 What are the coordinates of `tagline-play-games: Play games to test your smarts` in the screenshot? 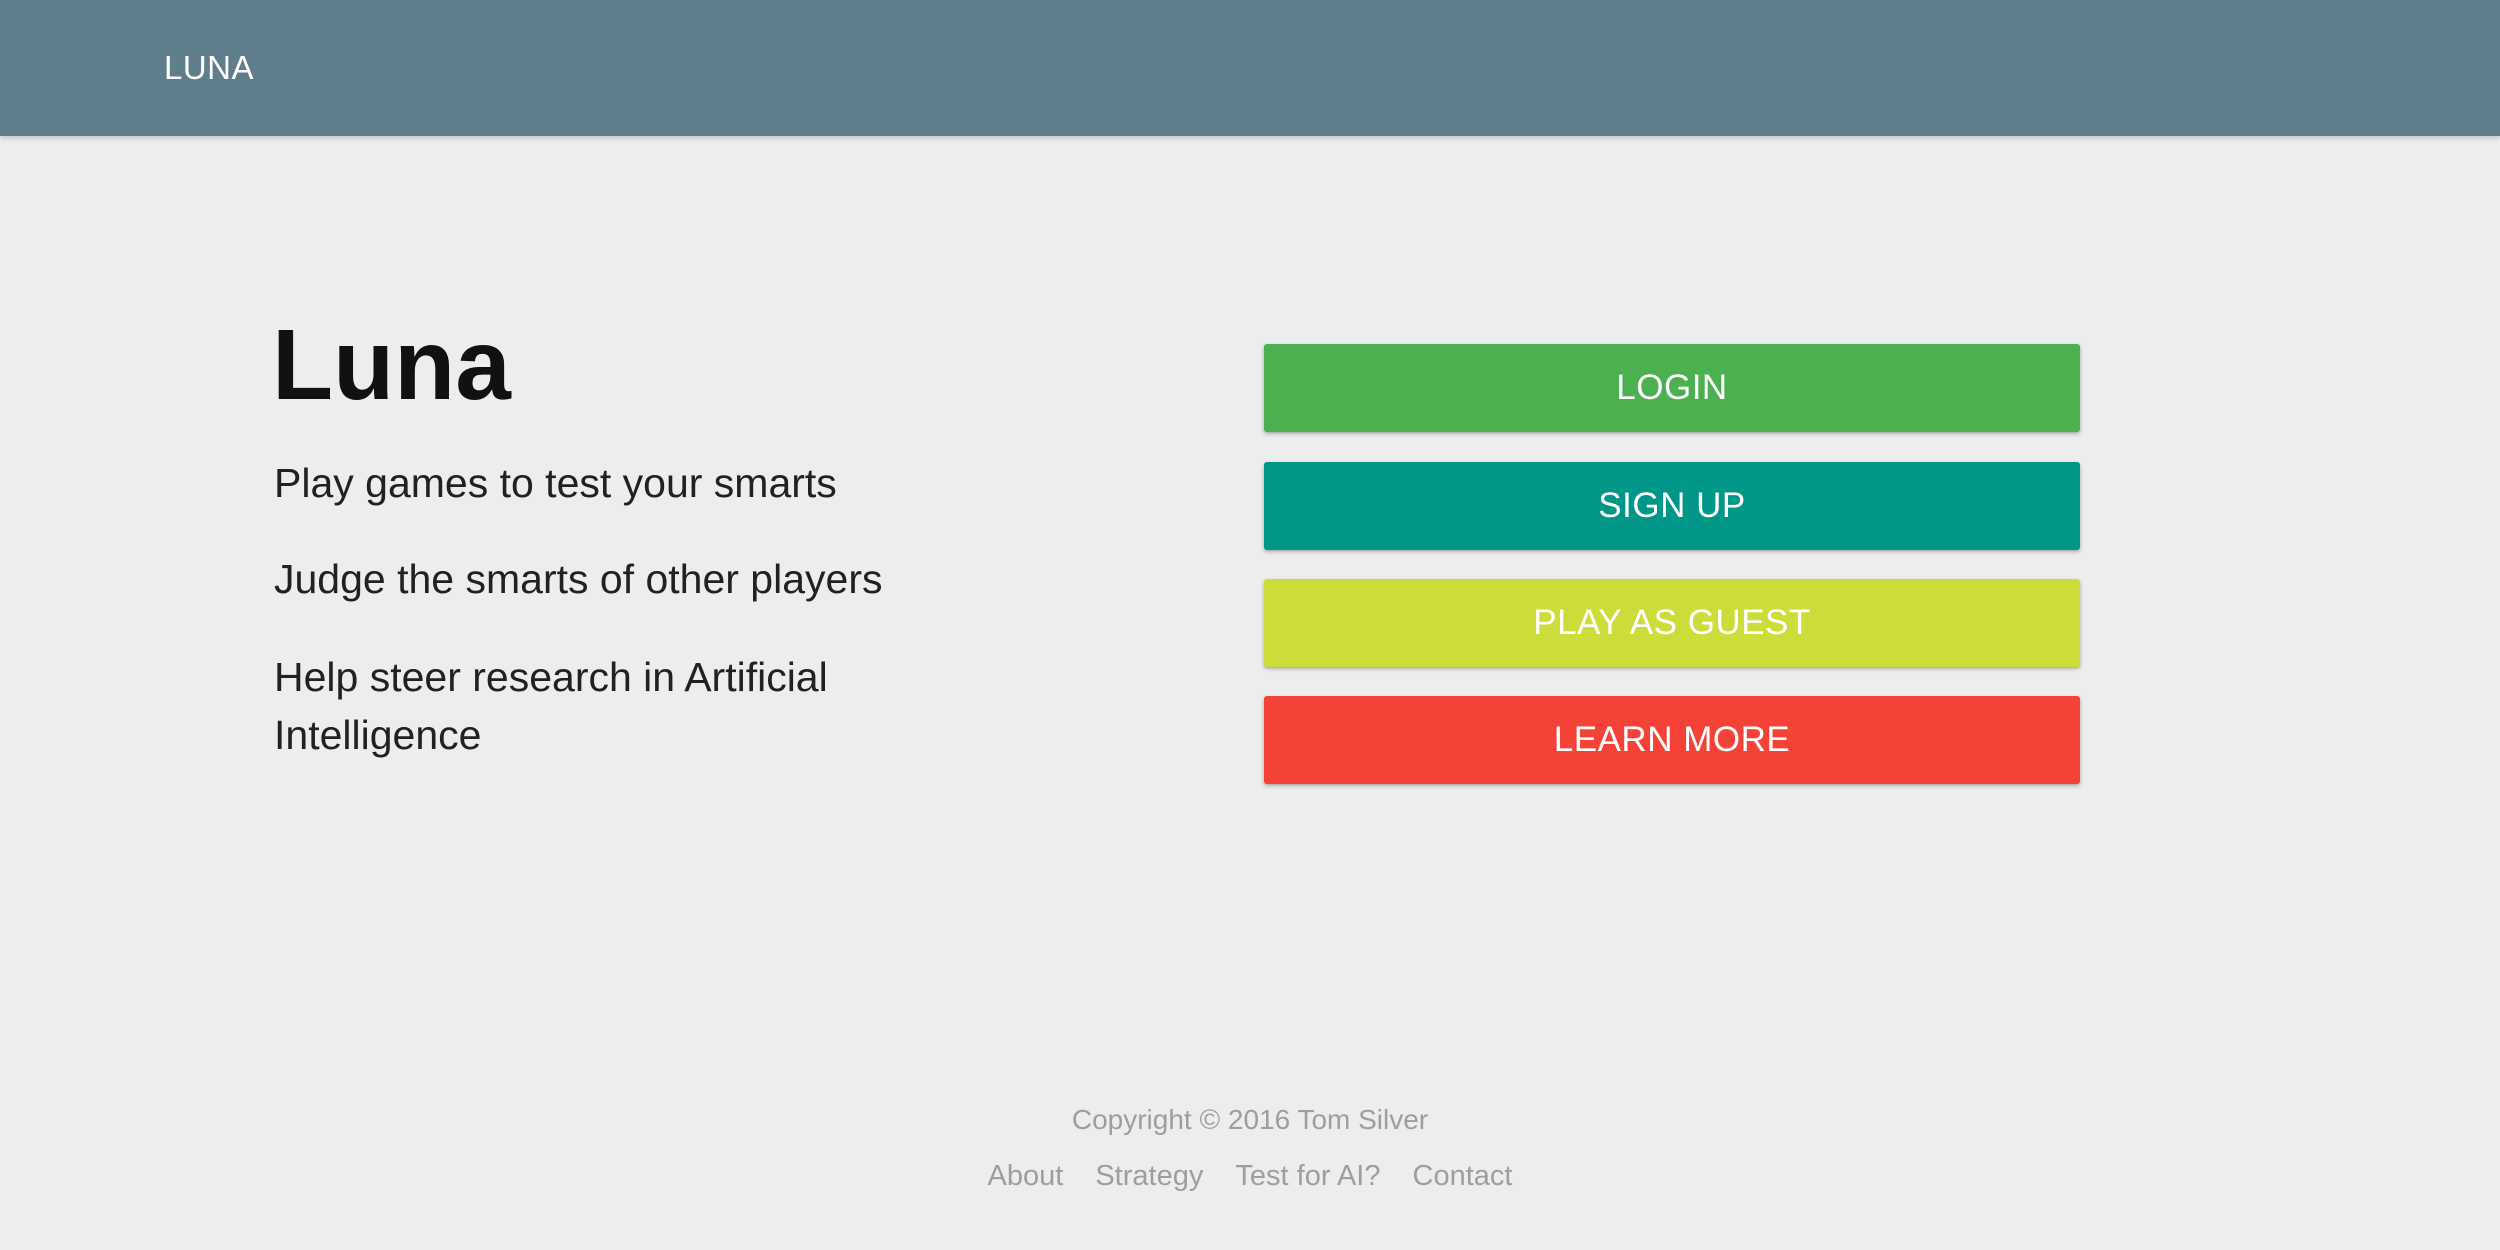 It's located at (555, 483).